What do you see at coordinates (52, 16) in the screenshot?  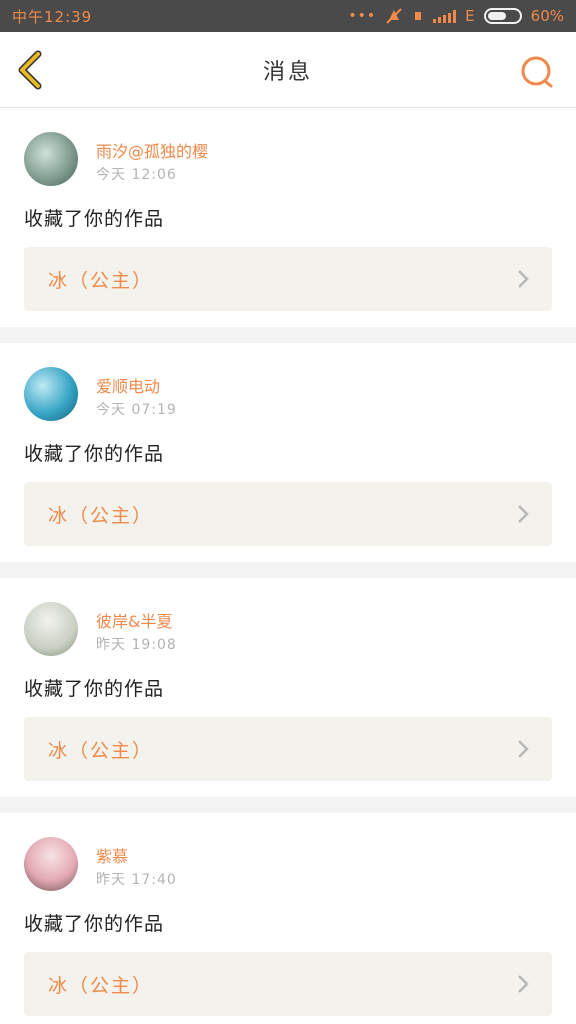 I see `status-time: 中午12:39` at bounding box center [52, 16].